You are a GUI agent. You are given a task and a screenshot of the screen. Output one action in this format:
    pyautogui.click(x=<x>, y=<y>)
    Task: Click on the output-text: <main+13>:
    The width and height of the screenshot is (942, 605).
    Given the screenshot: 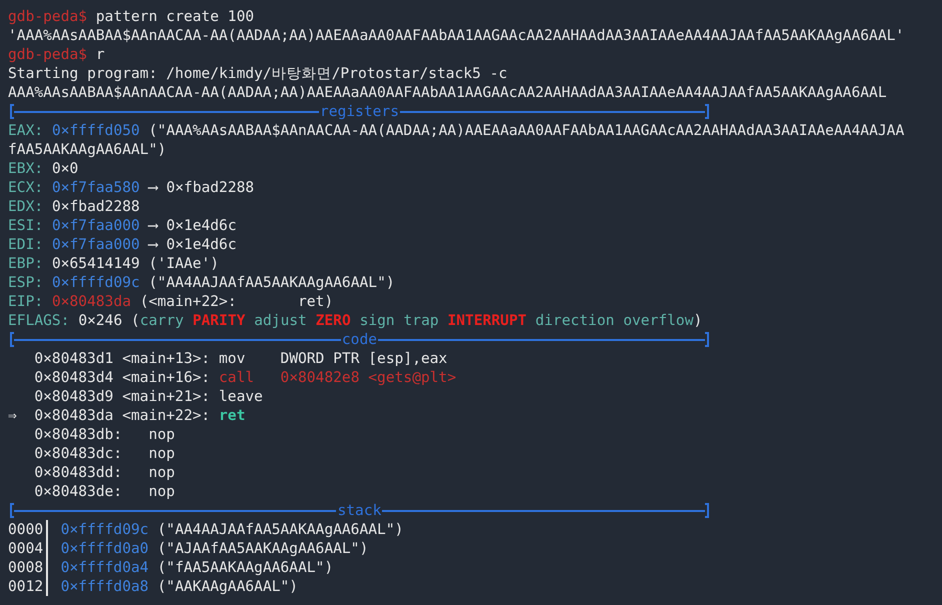 What is the action you would take?
    pyautogui.click(x=166, y=358)
    